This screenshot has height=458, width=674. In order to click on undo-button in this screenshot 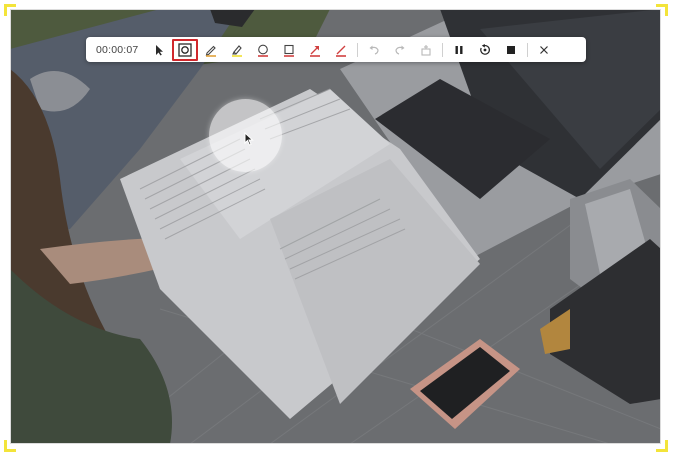, I will do `click(374, 50)`.